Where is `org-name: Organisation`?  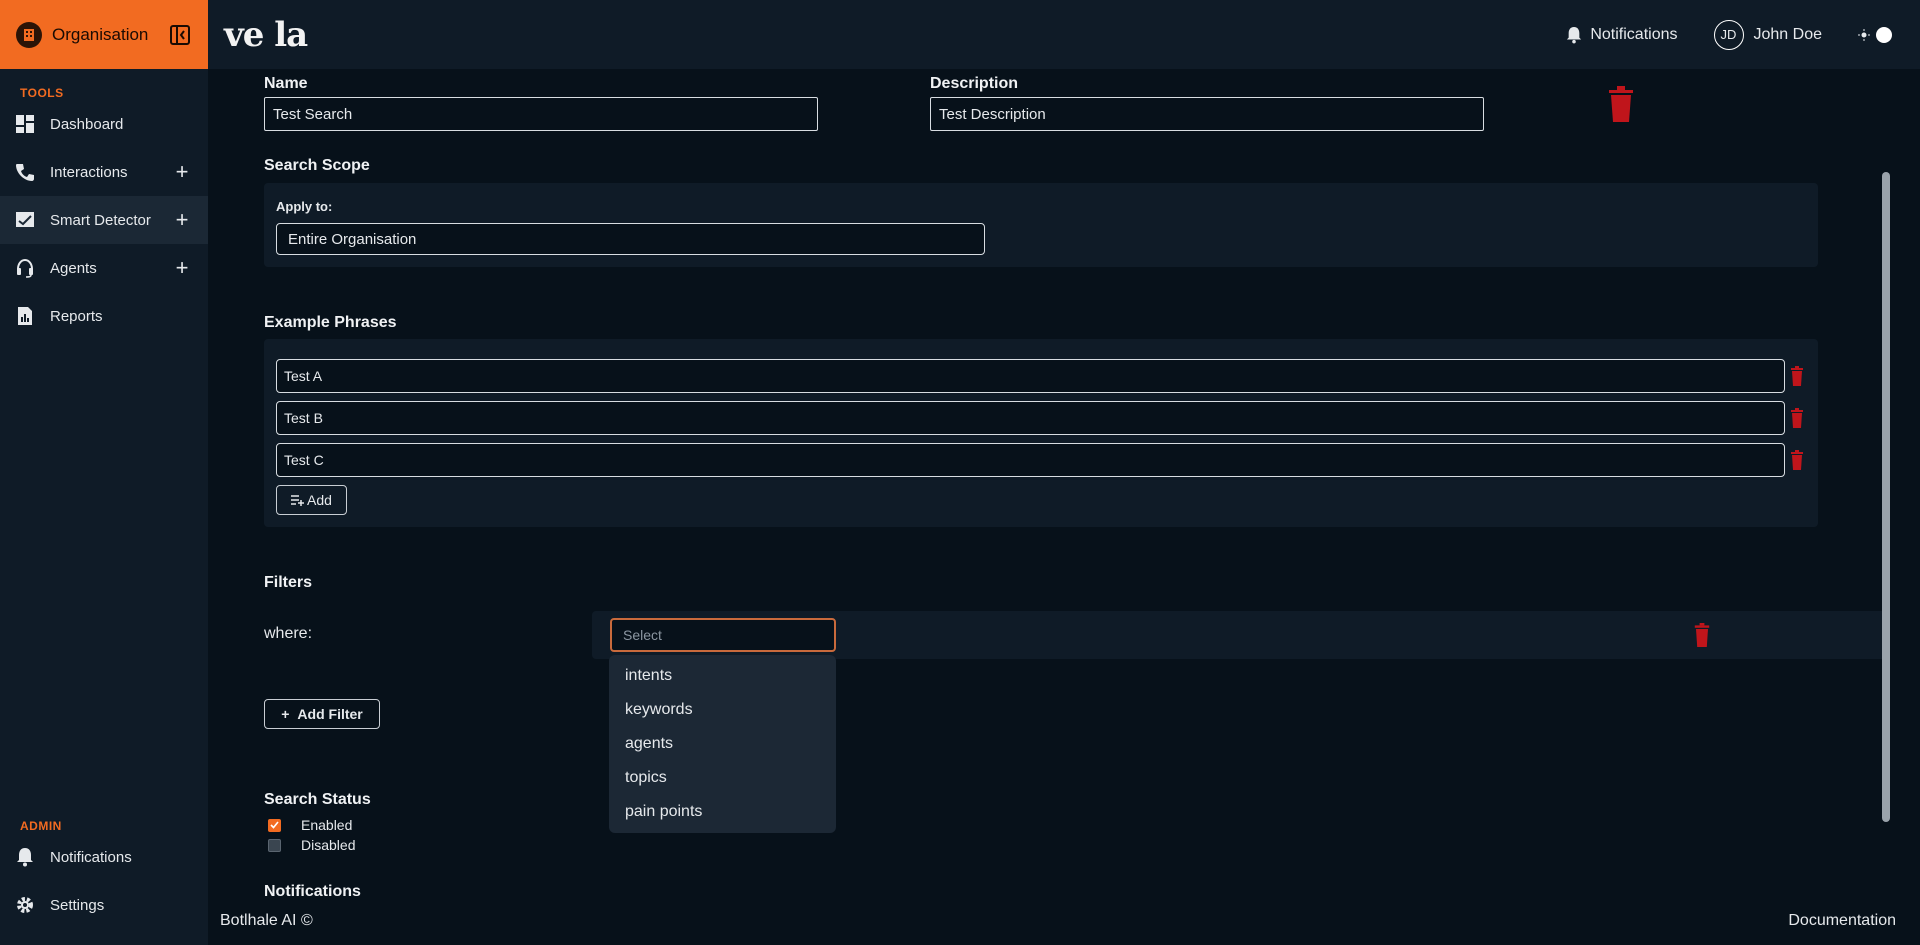 org-name: Organisation is located at coordinates (100, 34).